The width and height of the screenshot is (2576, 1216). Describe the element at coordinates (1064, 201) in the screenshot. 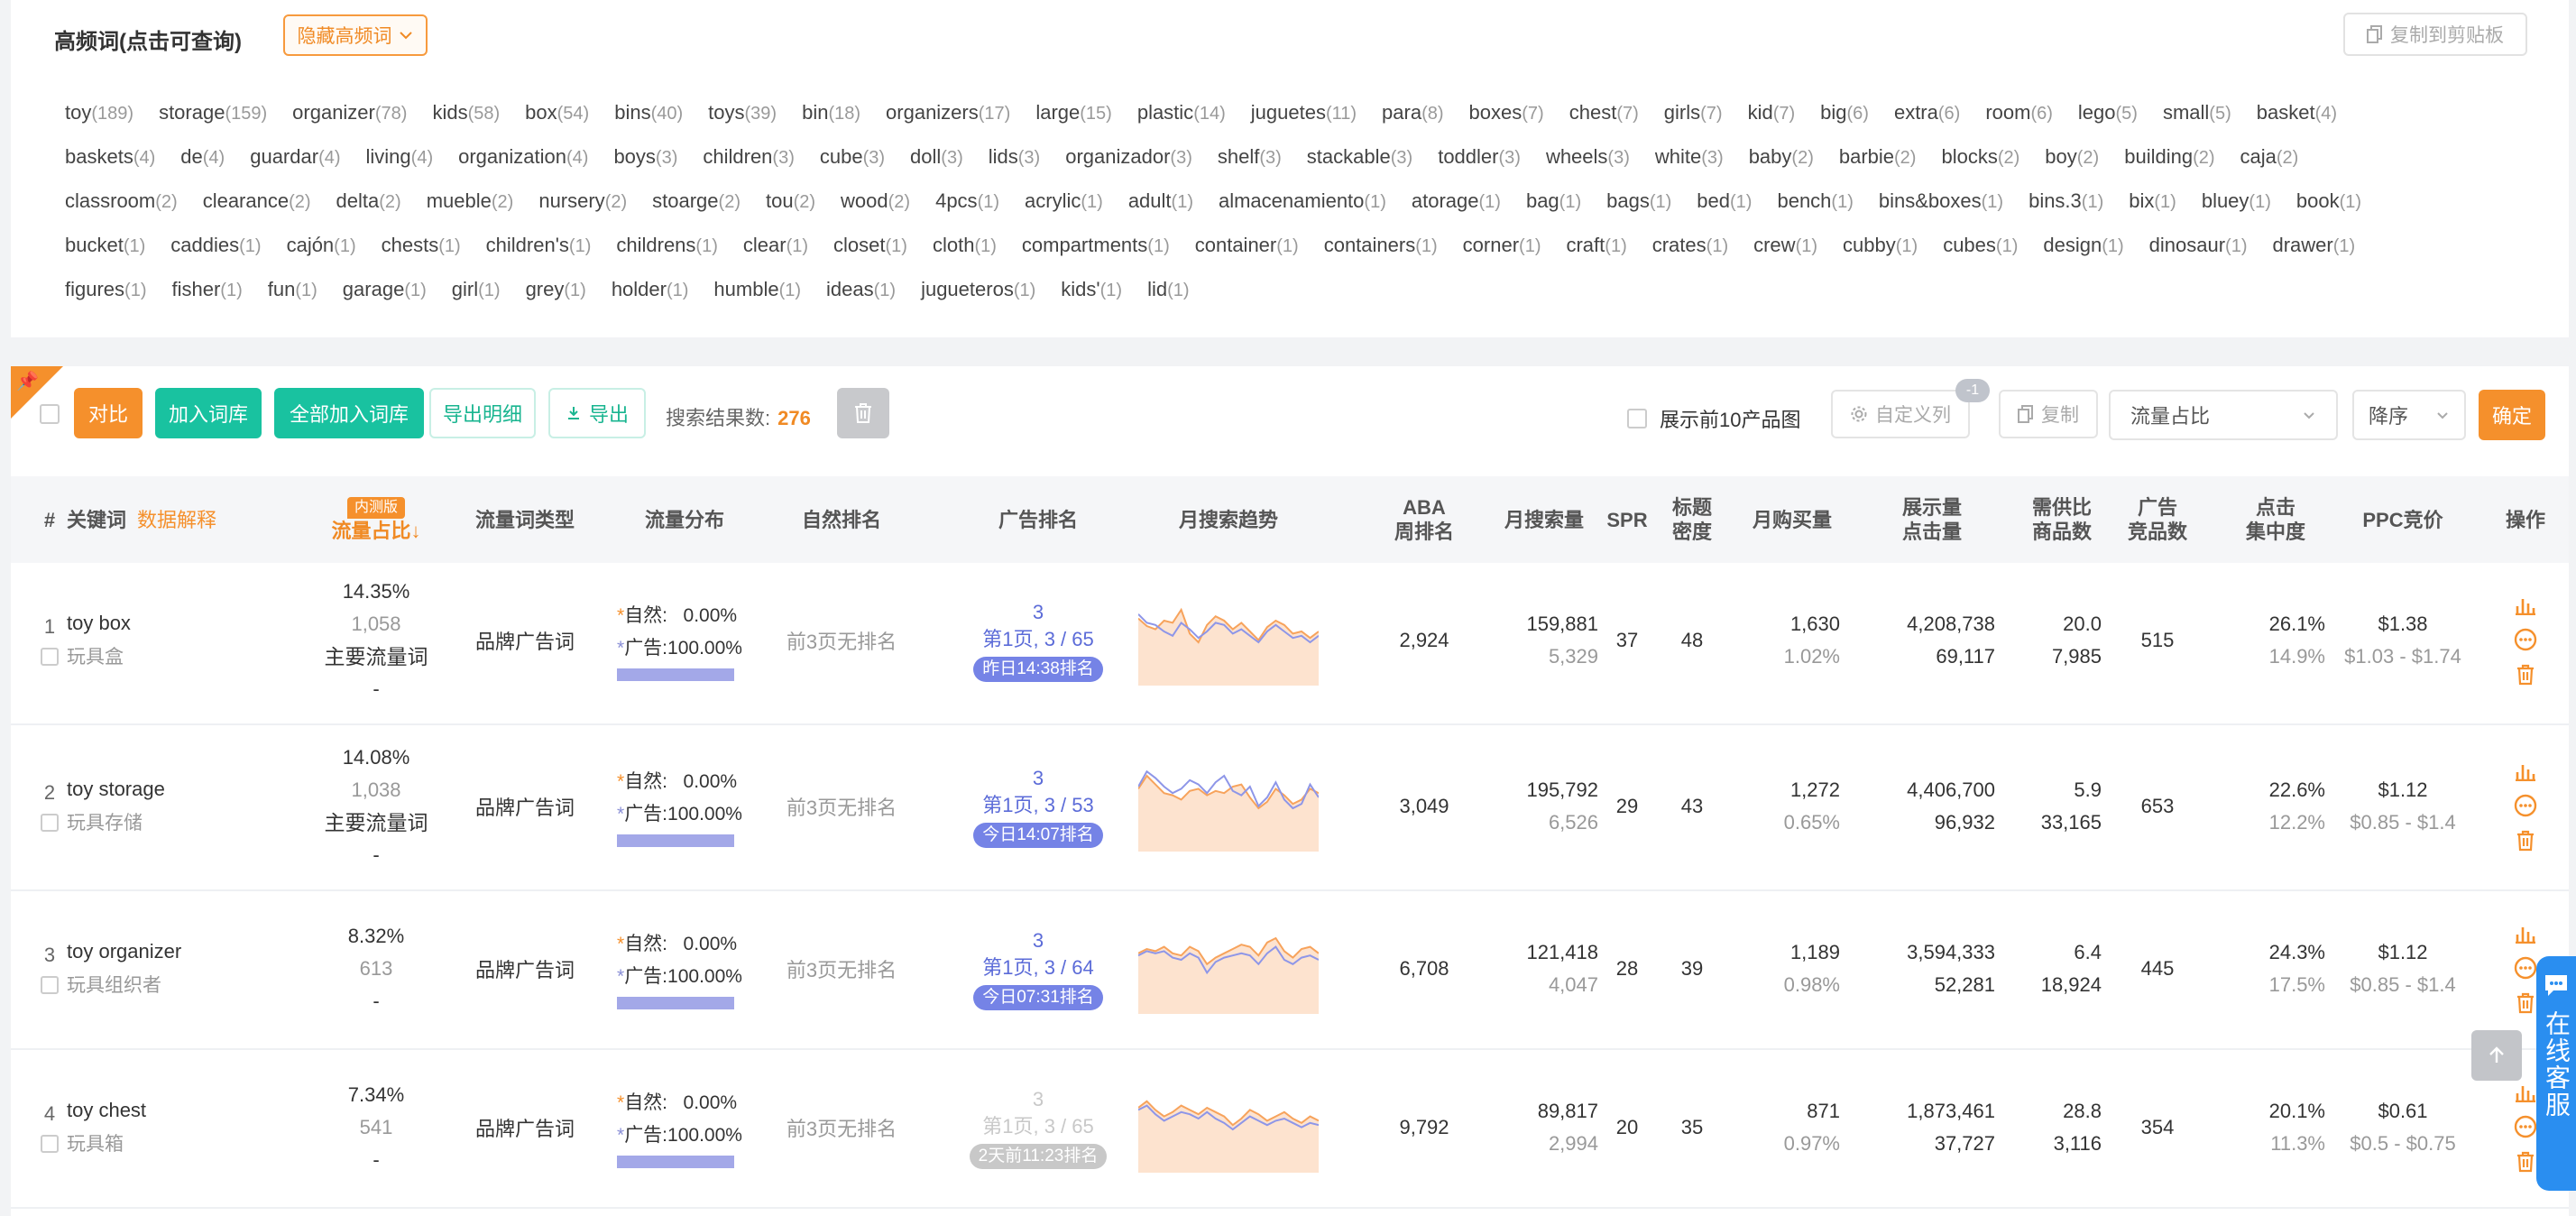

I see `high-frequency-word: acrylic(1)` at that location.